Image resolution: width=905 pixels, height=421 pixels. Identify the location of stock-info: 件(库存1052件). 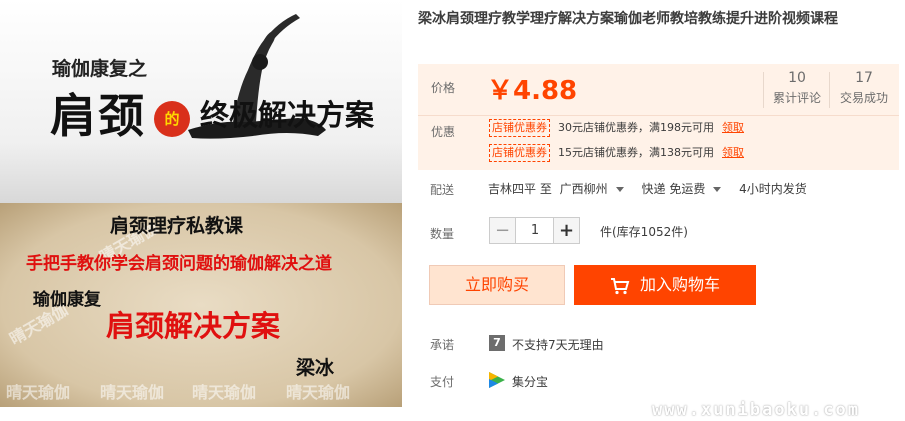
(644, 232).